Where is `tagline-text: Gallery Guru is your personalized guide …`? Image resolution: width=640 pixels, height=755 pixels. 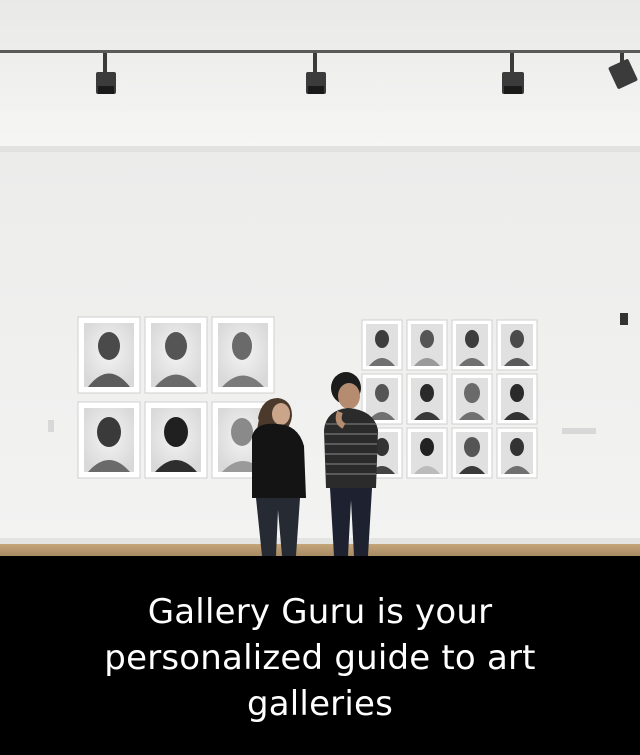 tagline-text: Gallery Guru is your personalized guide … is located at coordinates (320, 657).